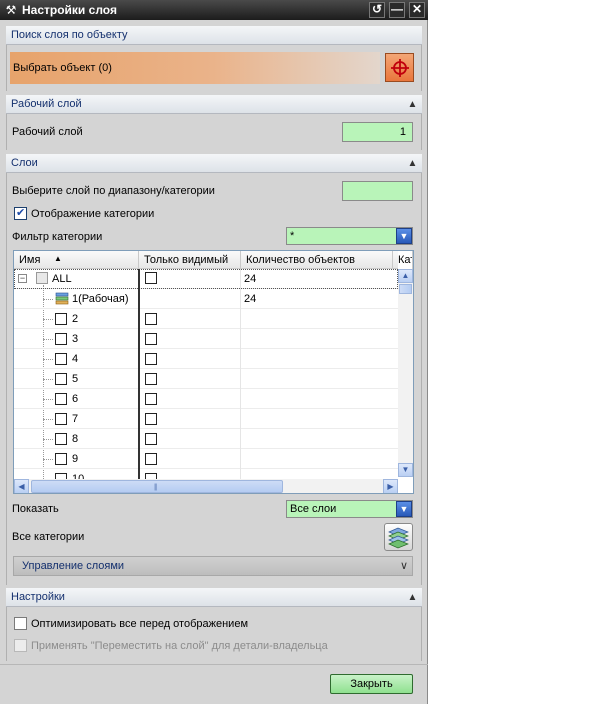  Describe the element at coordinates (214, 597) in the screenshot. I see `section-settings-header: Настройки ▲` at that location.